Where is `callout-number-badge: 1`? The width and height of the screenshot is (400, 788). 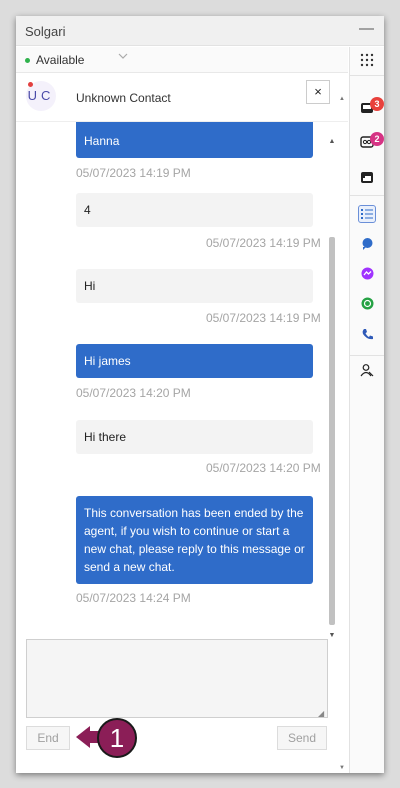
callout-number-badge: 1 is located at coordinates (117, 738).